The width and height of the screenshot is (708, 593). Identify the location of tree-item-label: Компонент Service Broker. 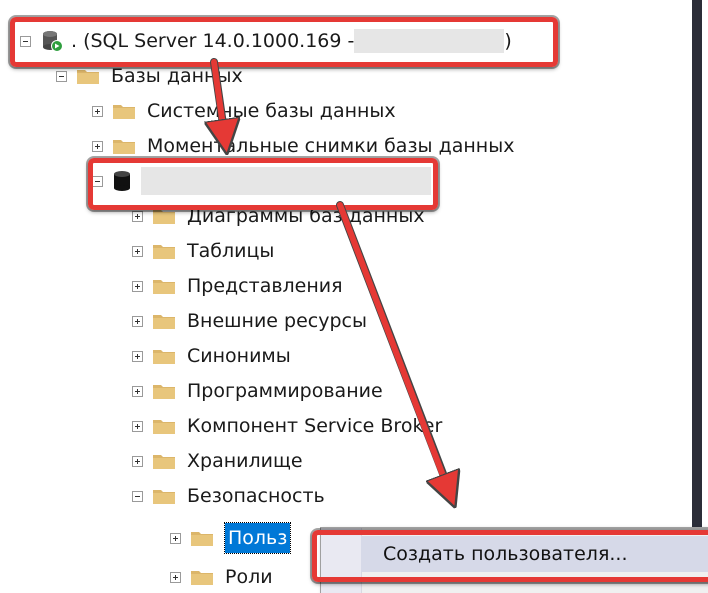
(315, 426).